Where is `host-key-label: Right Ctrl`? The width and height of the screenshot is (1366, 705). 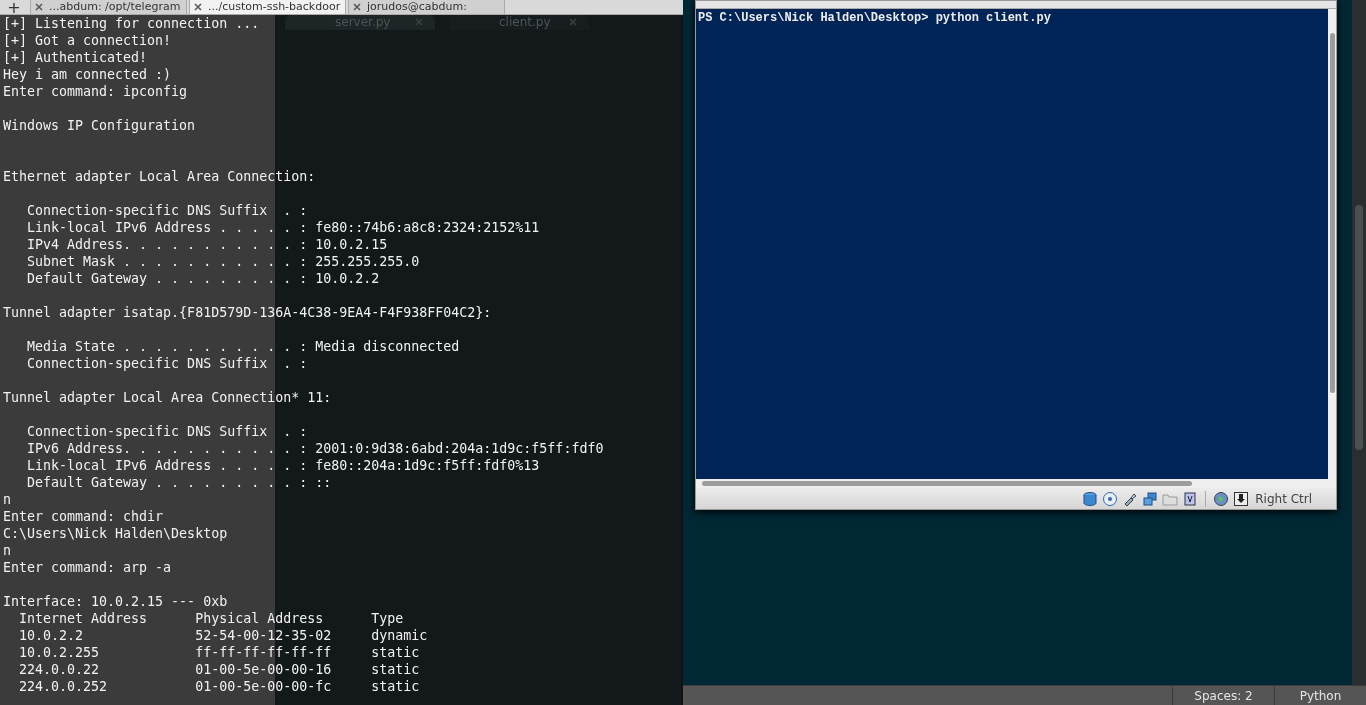
host-key-label: Right Ctrl is located at coordinates (1283, 498).